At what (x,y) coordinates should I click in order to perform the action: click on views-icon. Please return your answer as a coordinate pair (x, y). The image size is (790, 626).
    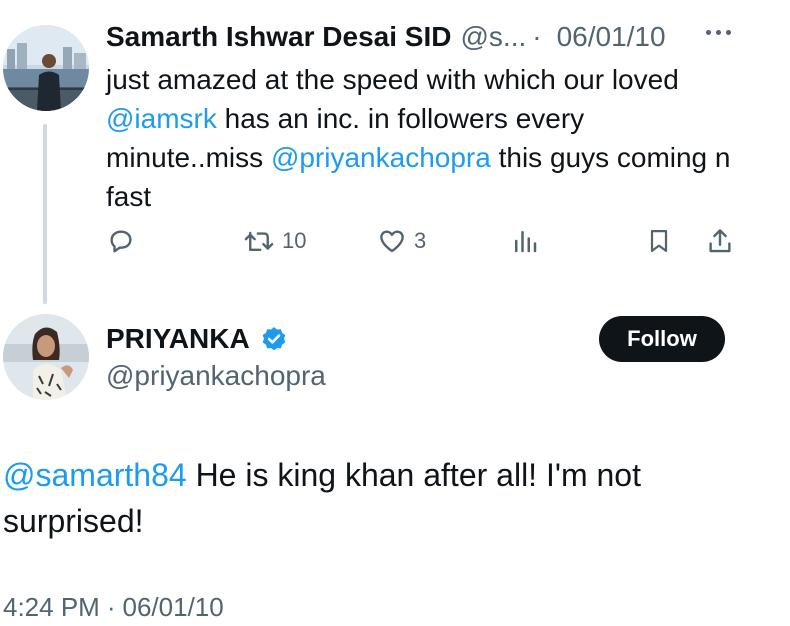
    Looking at the image, I should click on (526, 242).